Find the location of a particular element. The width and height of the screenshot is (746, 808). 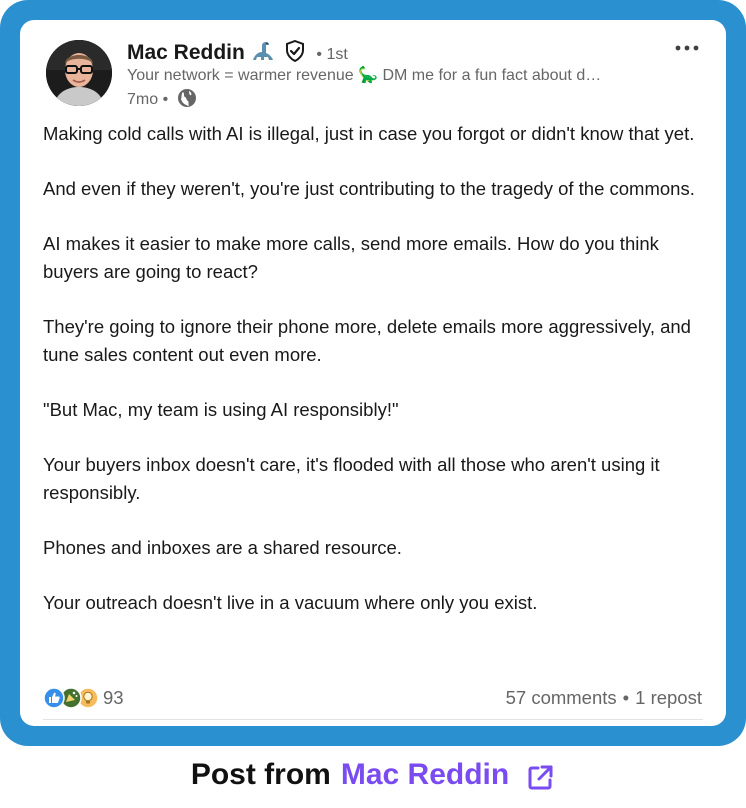

reactions-summary: 93 is located at coordinates (83, 698).